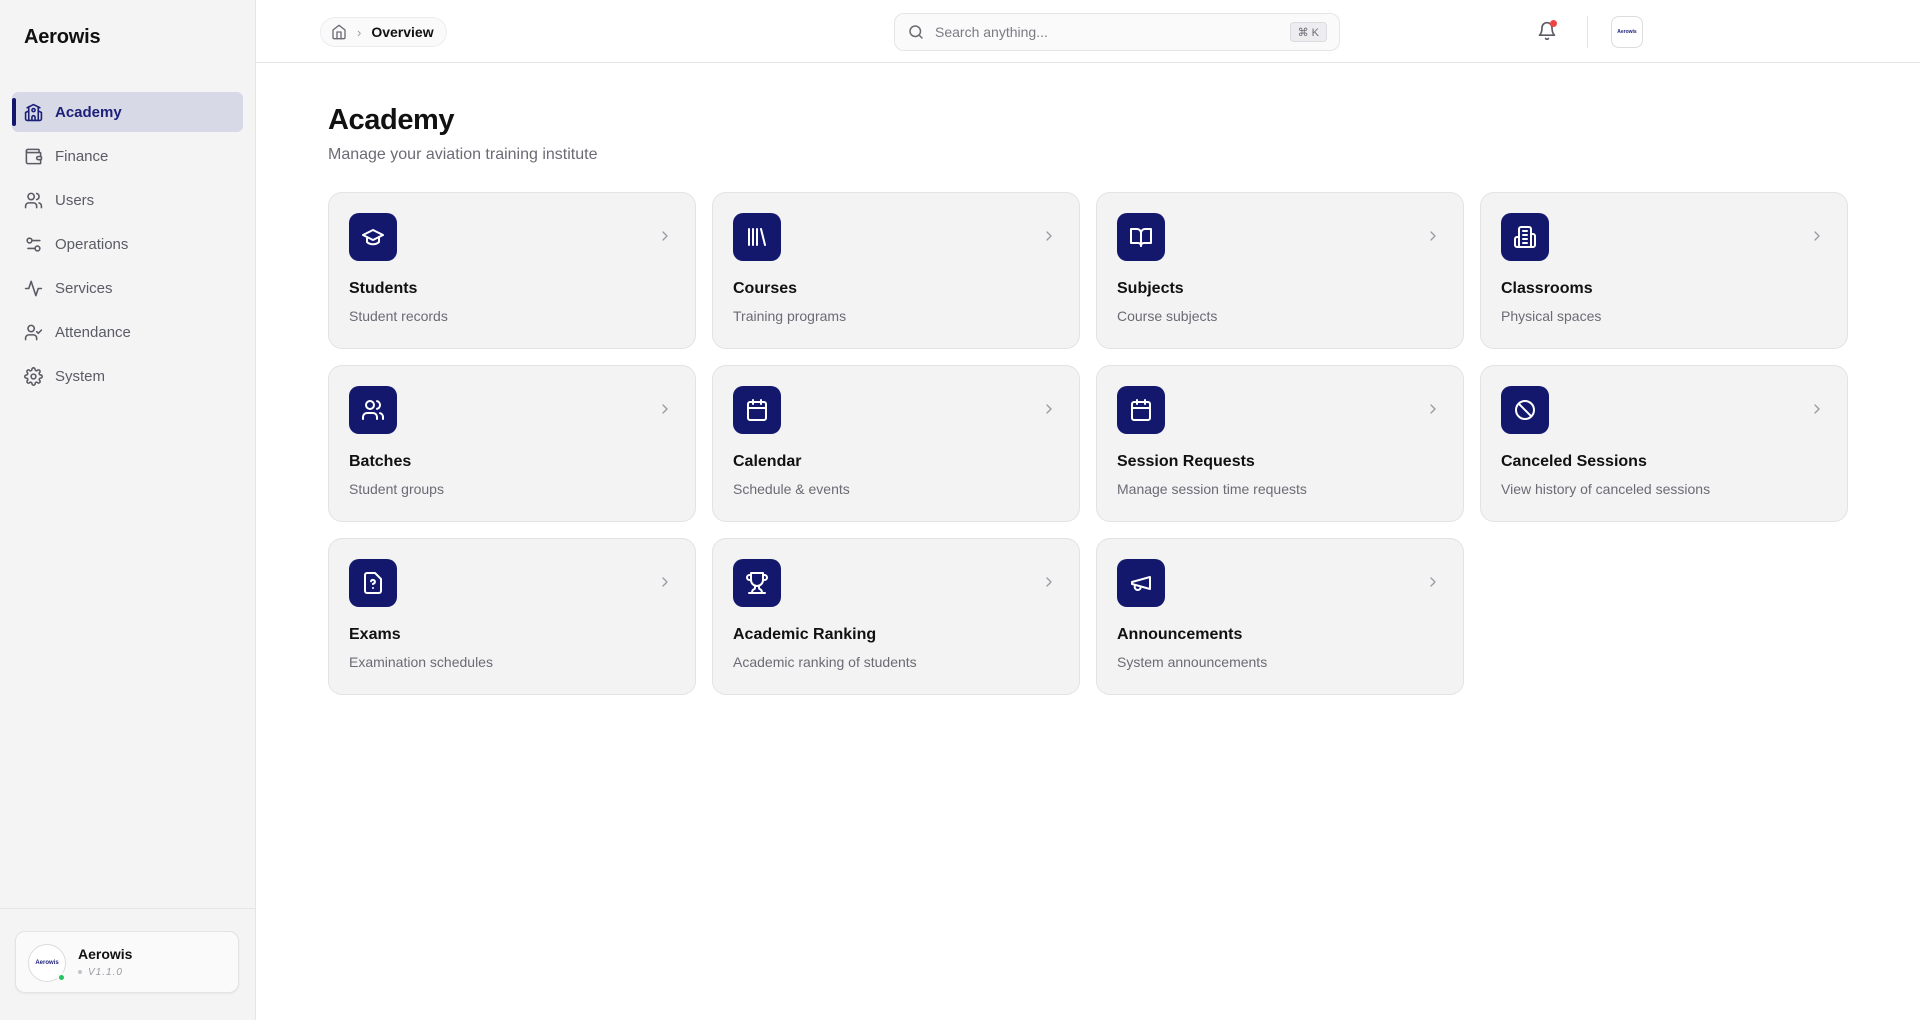  What do you see at coordinates (380, 461) in the screenshot?
I see `card-title: Batches` at bounding box center [380, 461].